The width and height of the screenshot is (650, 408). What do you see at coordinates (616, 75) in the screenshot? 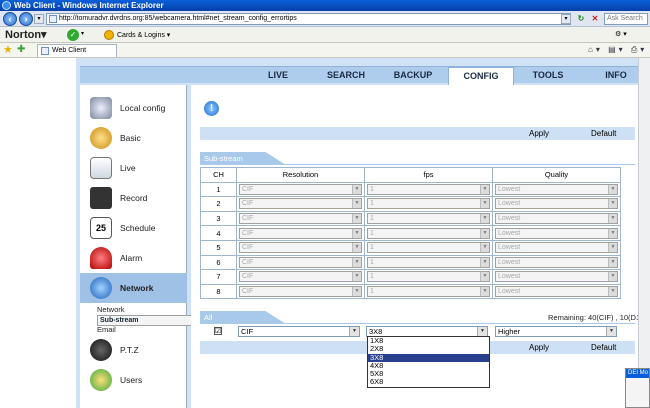
I see `tab-info: INFO` at bounding box center [616, 75].